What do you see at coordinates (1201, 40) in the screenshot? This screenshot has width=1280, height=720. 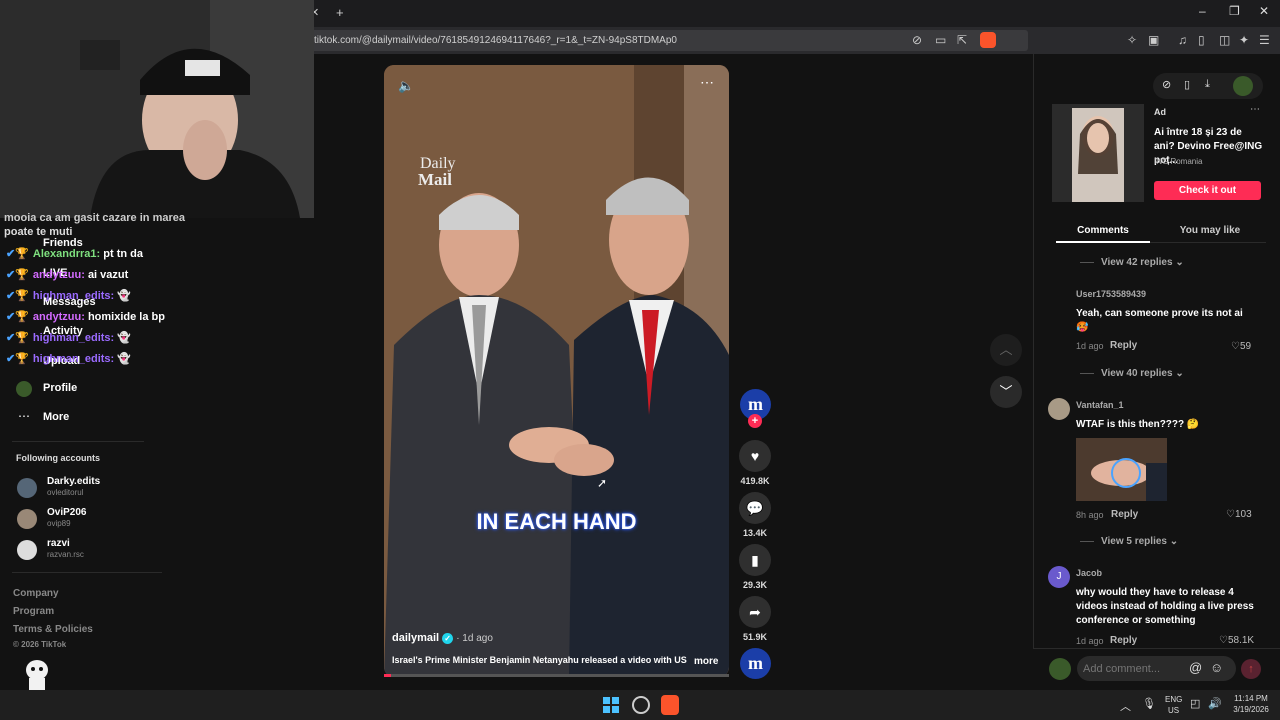 I see `sidebar-icon: ▯` at bounding box center [1201, 40].